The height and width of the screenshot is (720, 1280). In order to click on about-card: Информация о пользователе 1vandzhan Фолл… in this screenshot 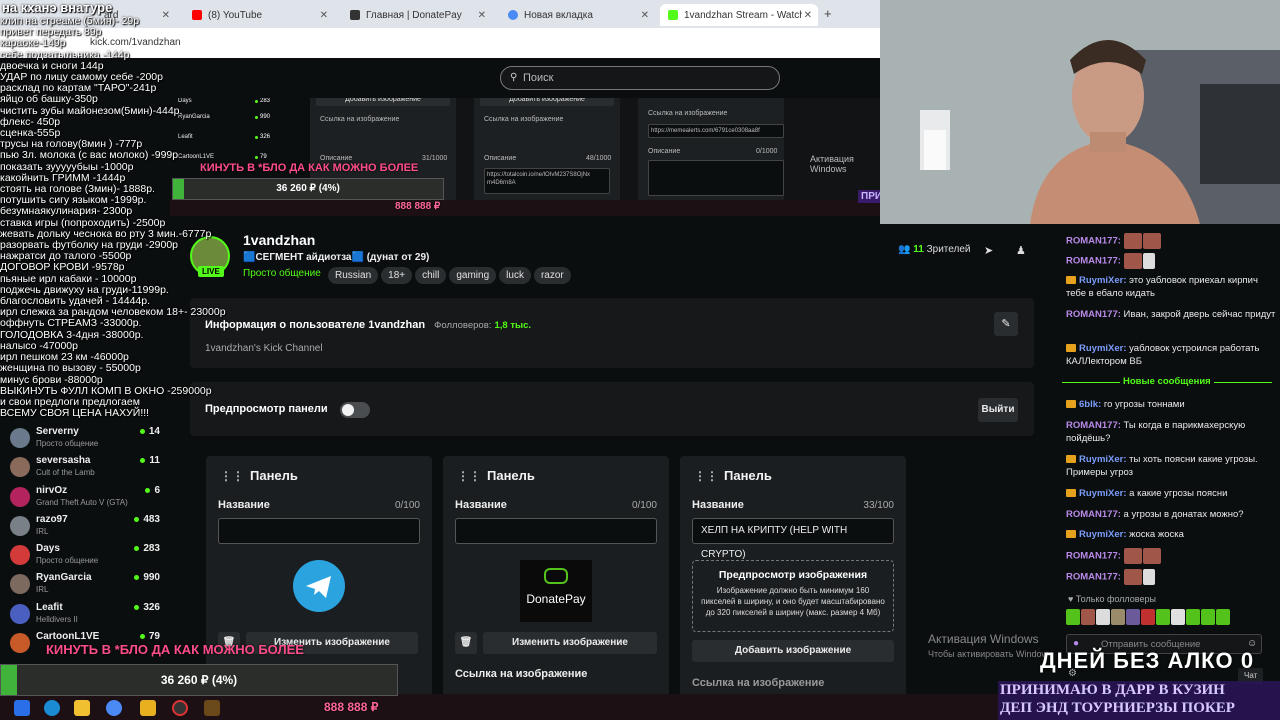, I will do `click(612, 333)`.